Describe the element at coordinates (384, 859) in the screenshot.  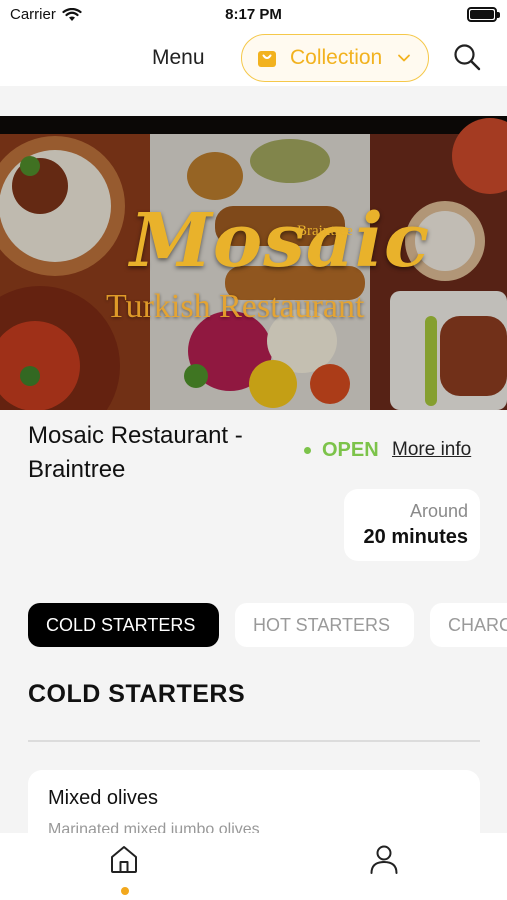
I see `profile-icon` at that location.